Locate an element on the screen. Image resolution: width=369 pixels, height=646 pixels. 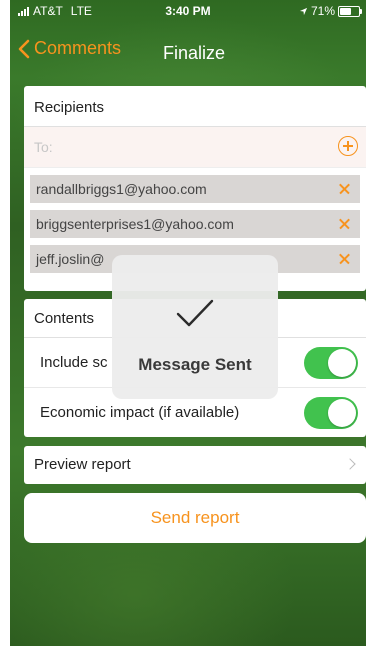
message-sent-hud: Message Sent is located at coordinates (195, 327).